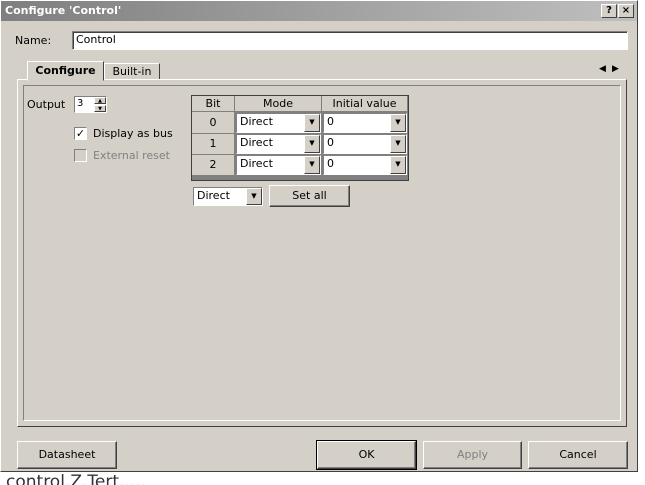 The width and height of the screenshot is (645, 485). I want to click on display-as-bus-checkbox: ✓, so click(80, 133).